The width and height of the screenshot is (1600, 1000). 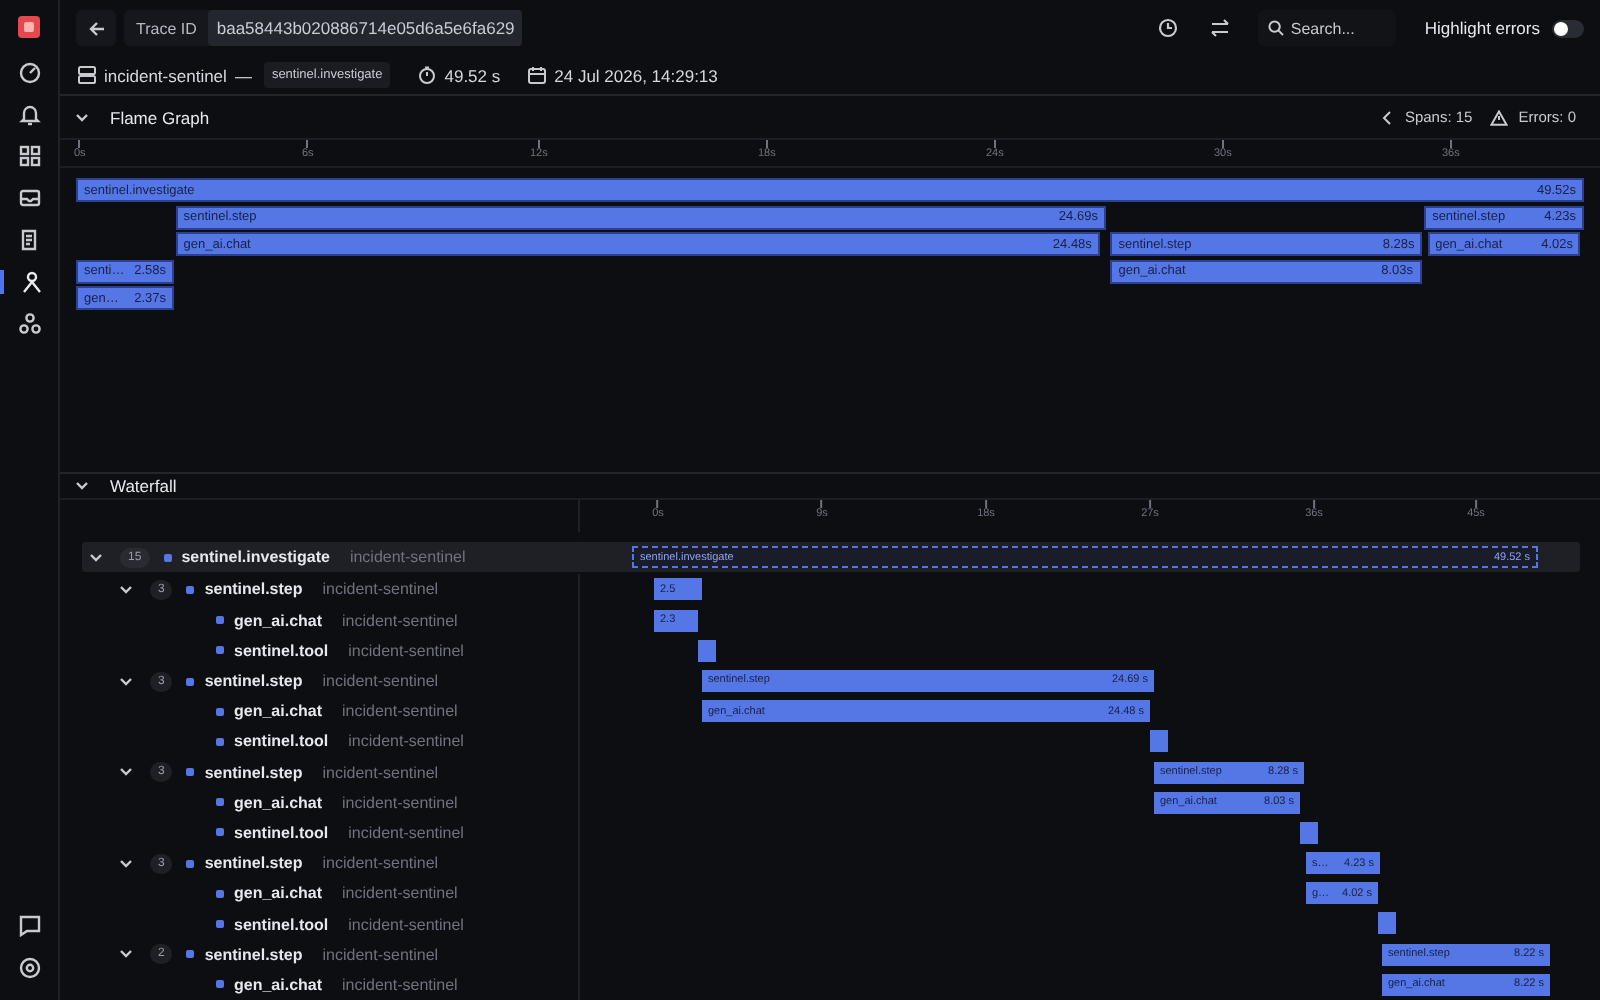 I want to click on warning-icon, so click(x=1499, y=117).